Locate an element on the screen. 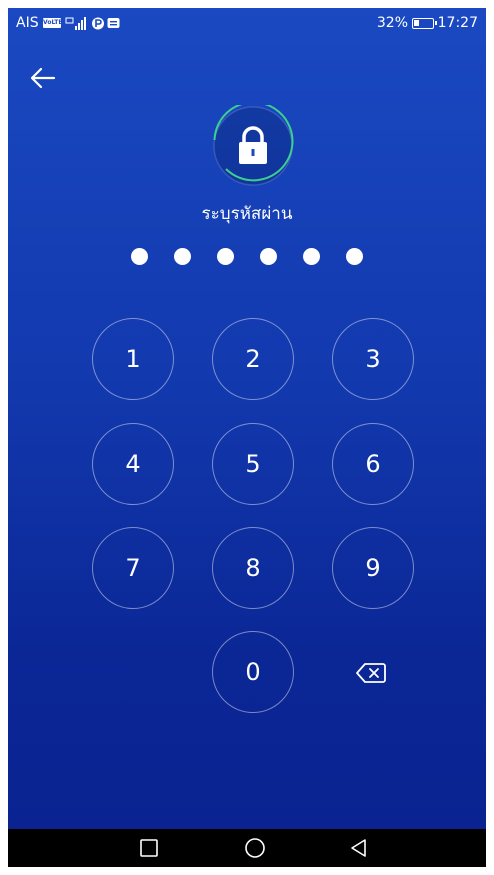 The image size is (494, 875). key-4: 4 is located at coordinates (133, 464).